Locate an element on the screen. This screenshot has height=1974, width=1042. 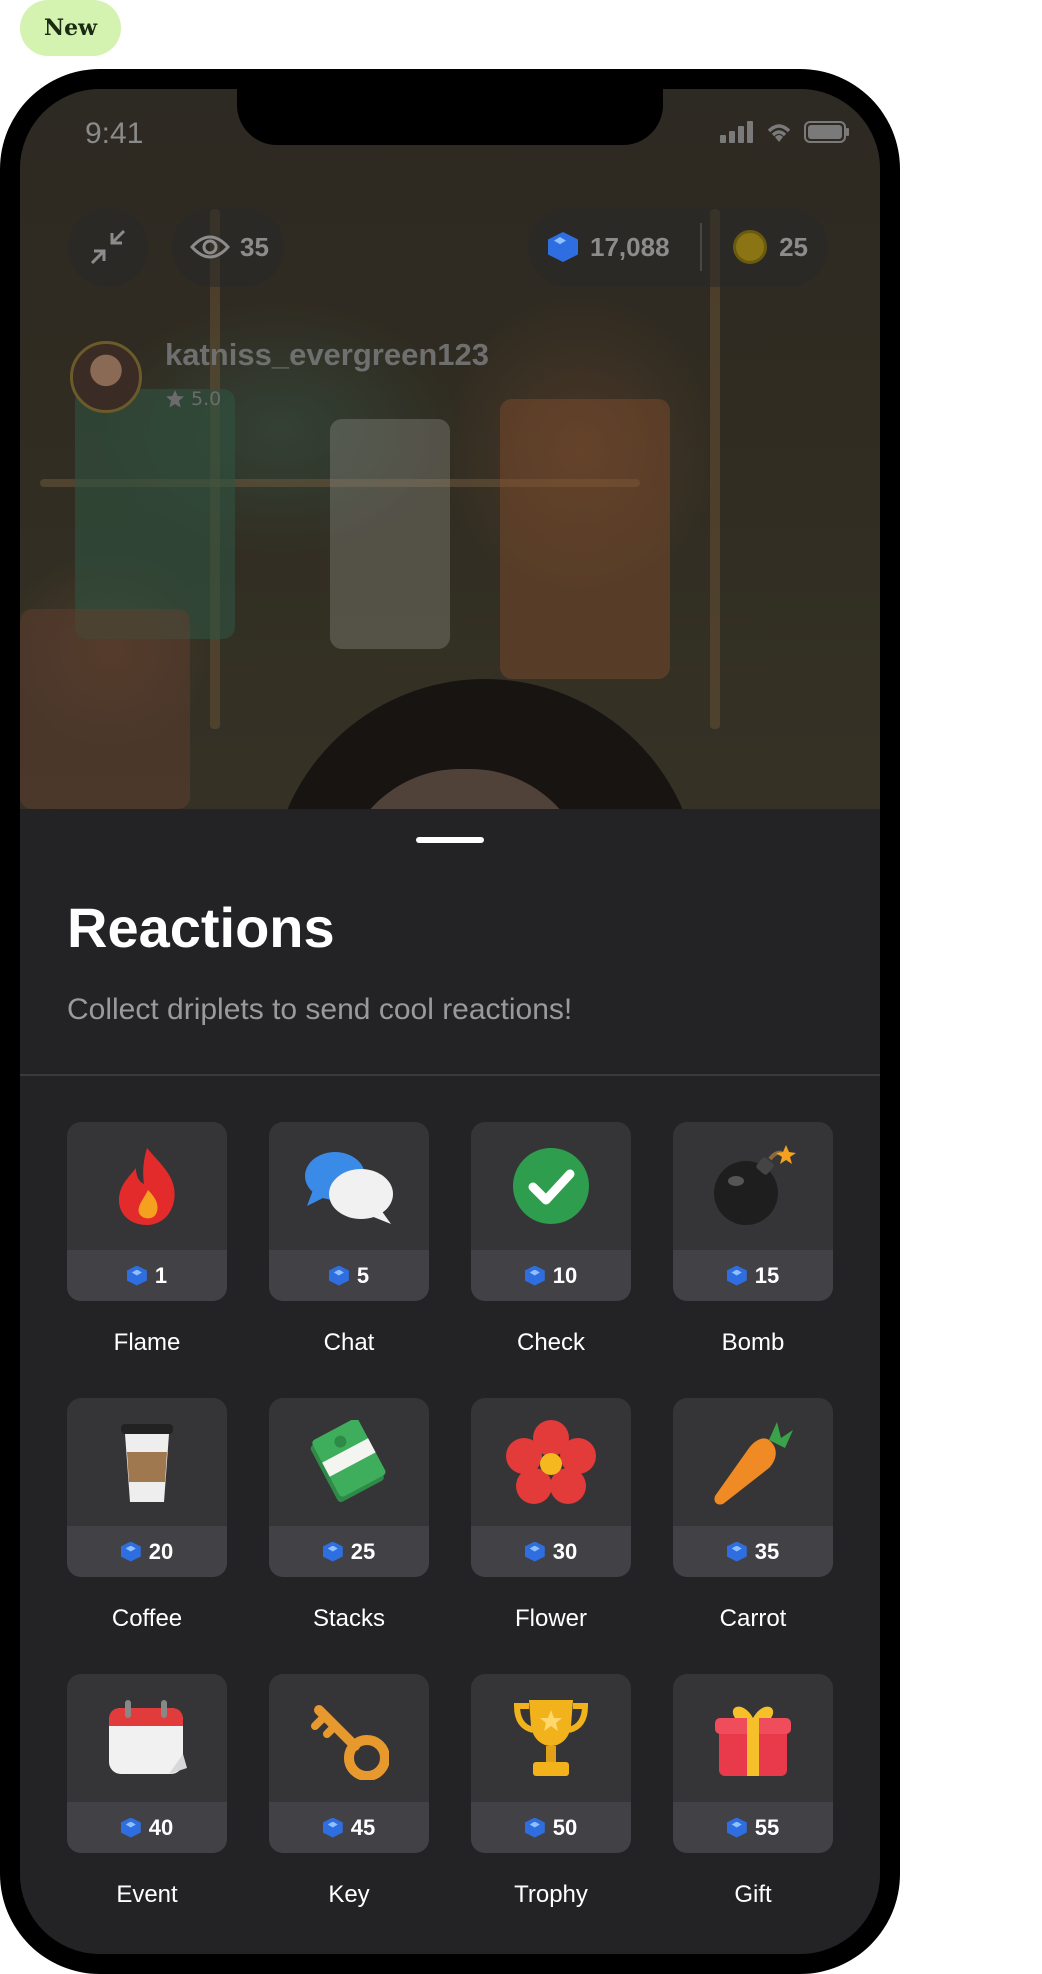
money-stack-icon is located at coordinates (349, 1462).